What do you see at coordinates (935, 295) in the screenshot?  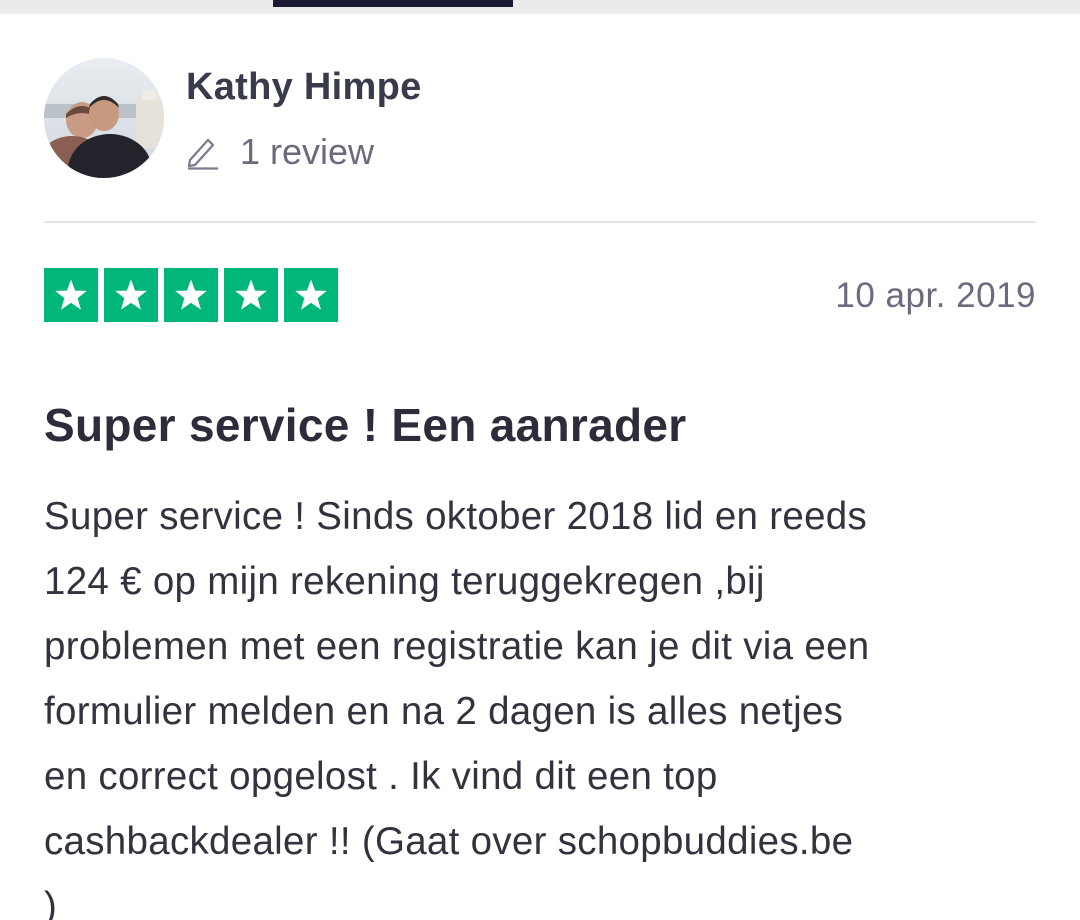 I see `review-date: 10 apr. 2019` at bounding box center [935, 295].